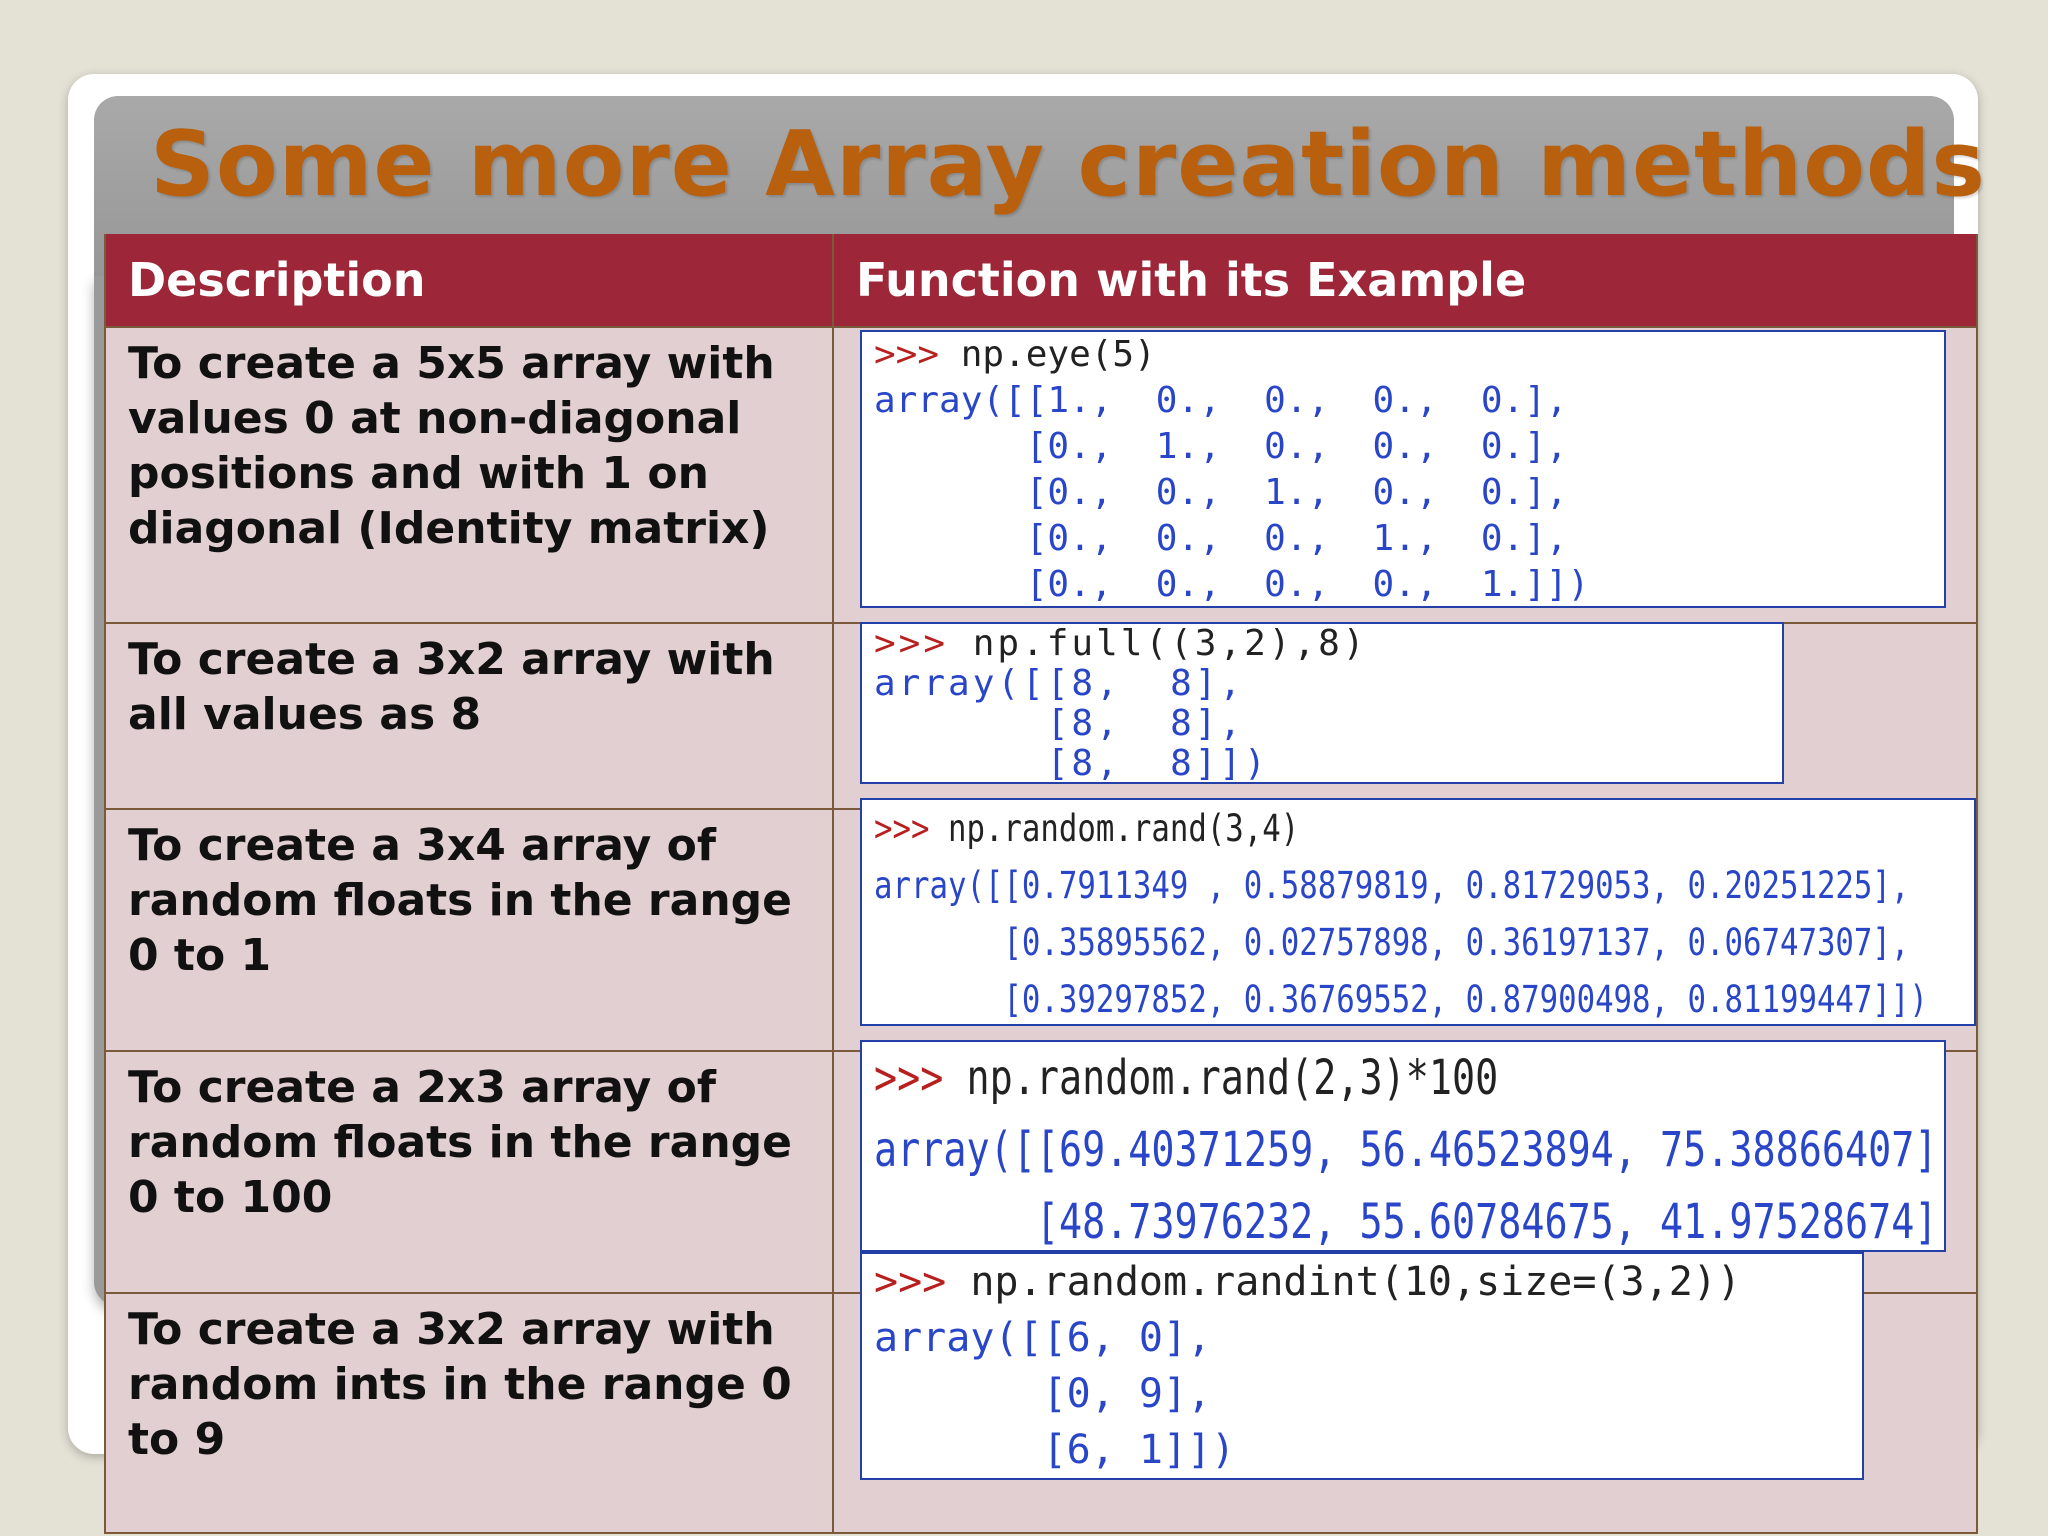 The height and width of the screenshot is (1536, 2048). What do you see at coordinates (469, 281) in the screenshot?
I see `header-description: Description` at bounding box center [469, 281].